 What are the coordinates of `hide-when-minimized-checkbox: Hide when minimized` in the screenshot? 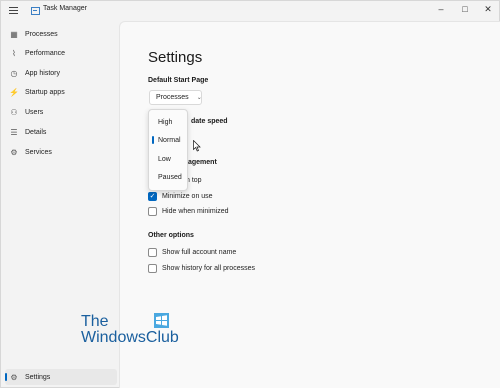 It's located at (188, 211).